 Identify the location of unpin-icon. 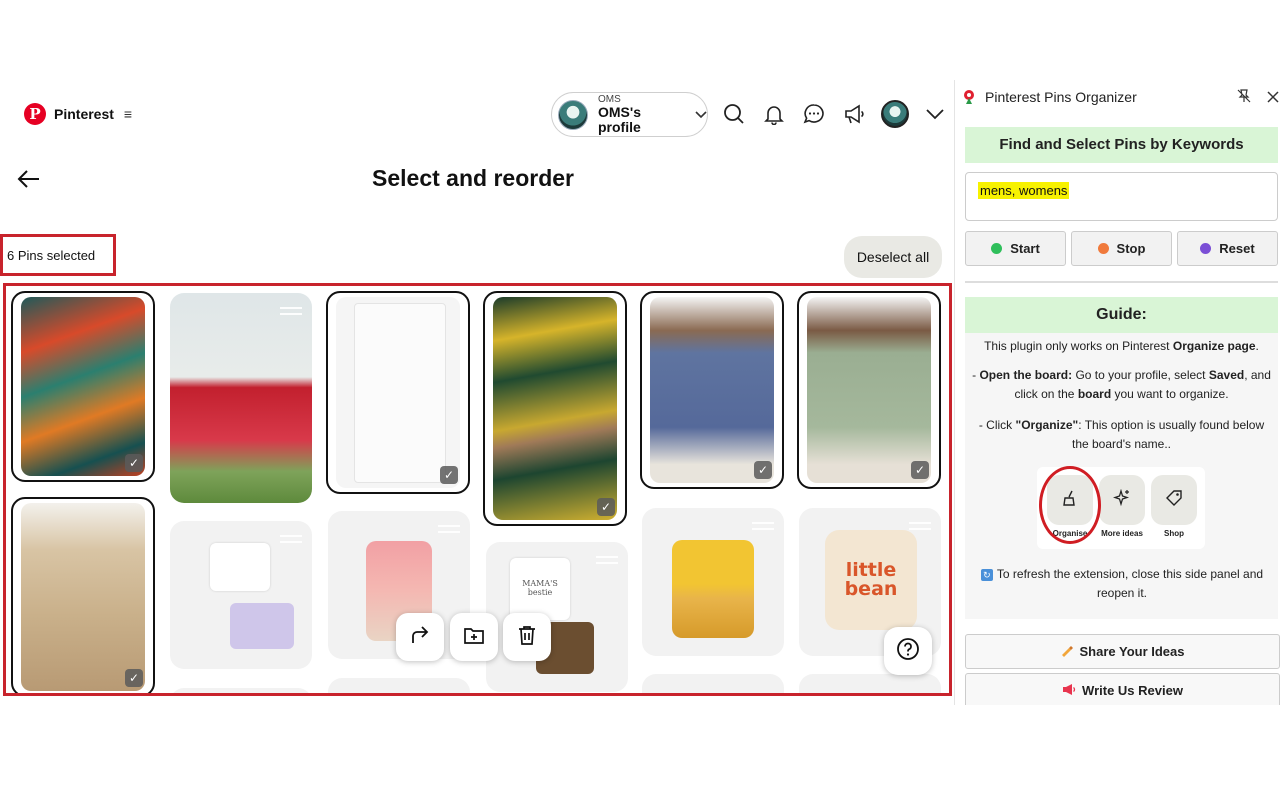
(1244, 97).